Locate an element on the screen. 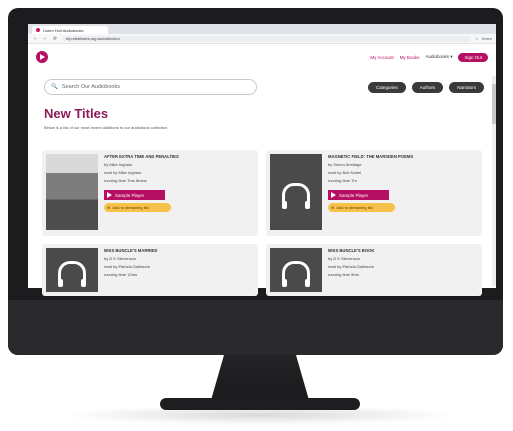 The height and width of the screenshot is (431, 513). back-icon: ‹ is located at coordinates (35, 39).